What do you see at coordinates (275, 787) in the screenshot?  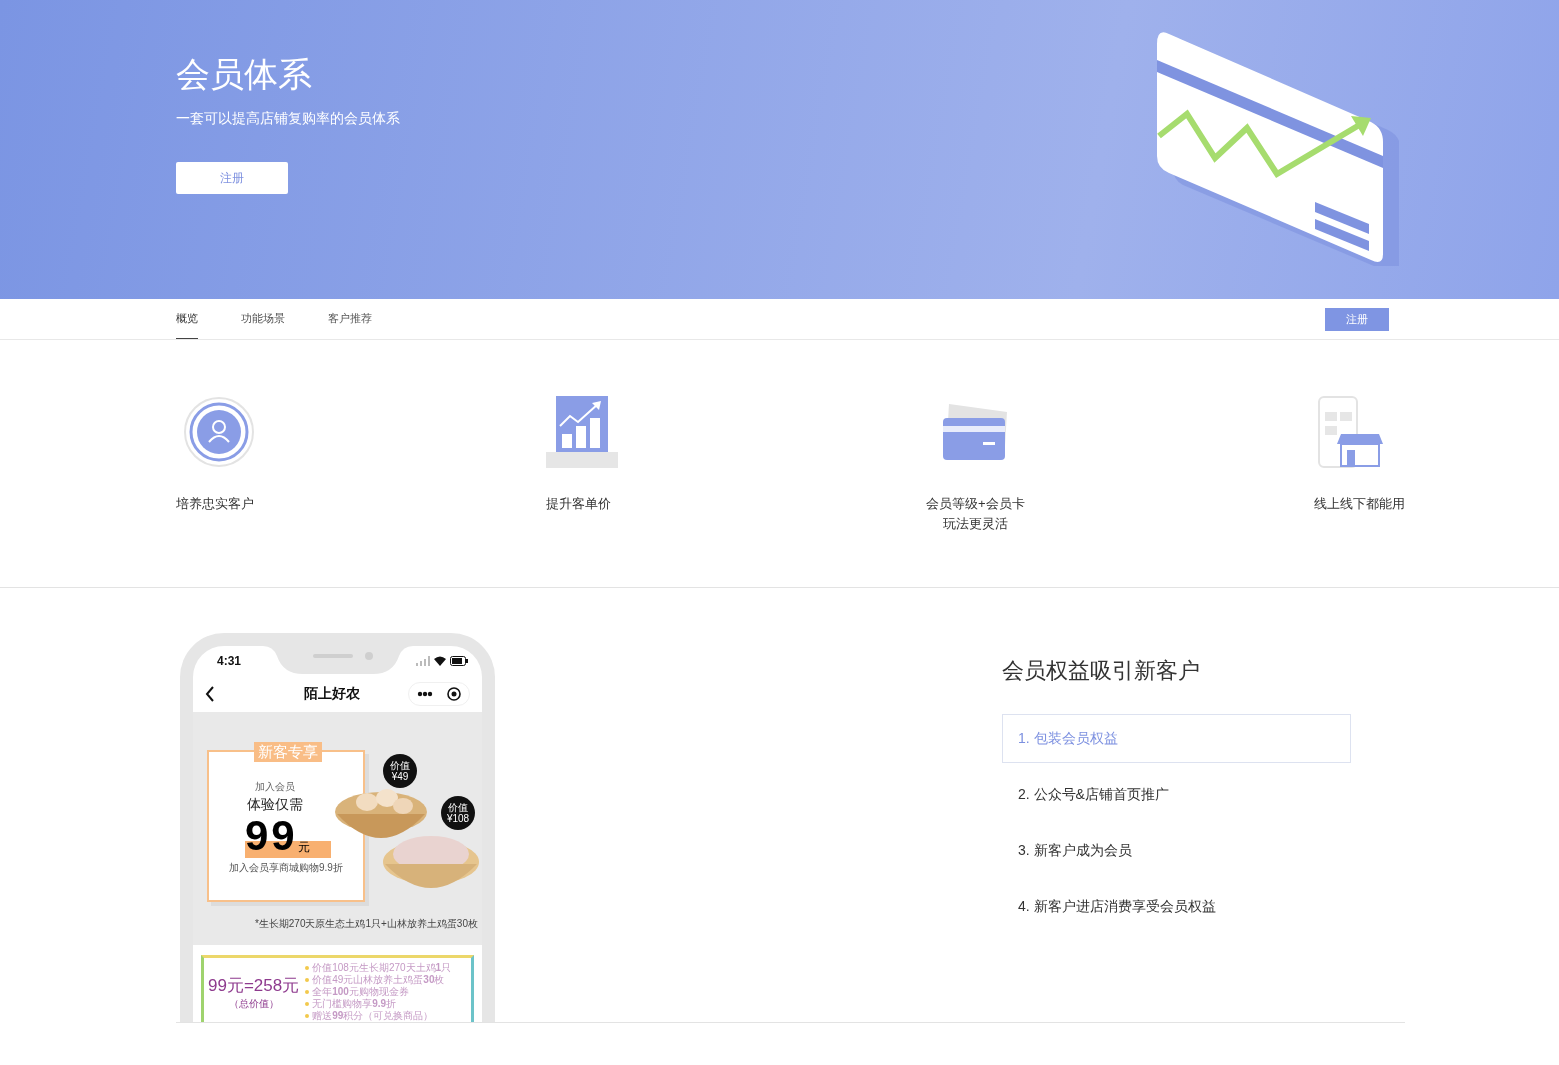 I see `promo-text: 加入会员` at bounding box center [275, 787].